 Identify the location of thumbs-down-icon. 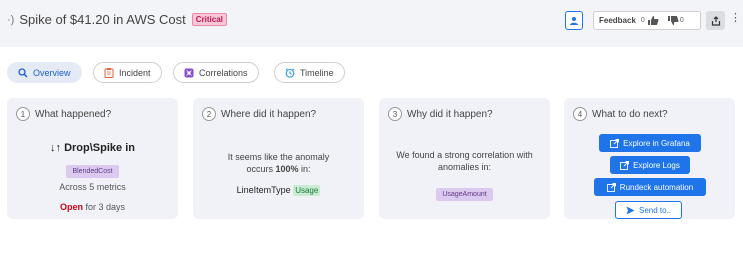
(673, 20).